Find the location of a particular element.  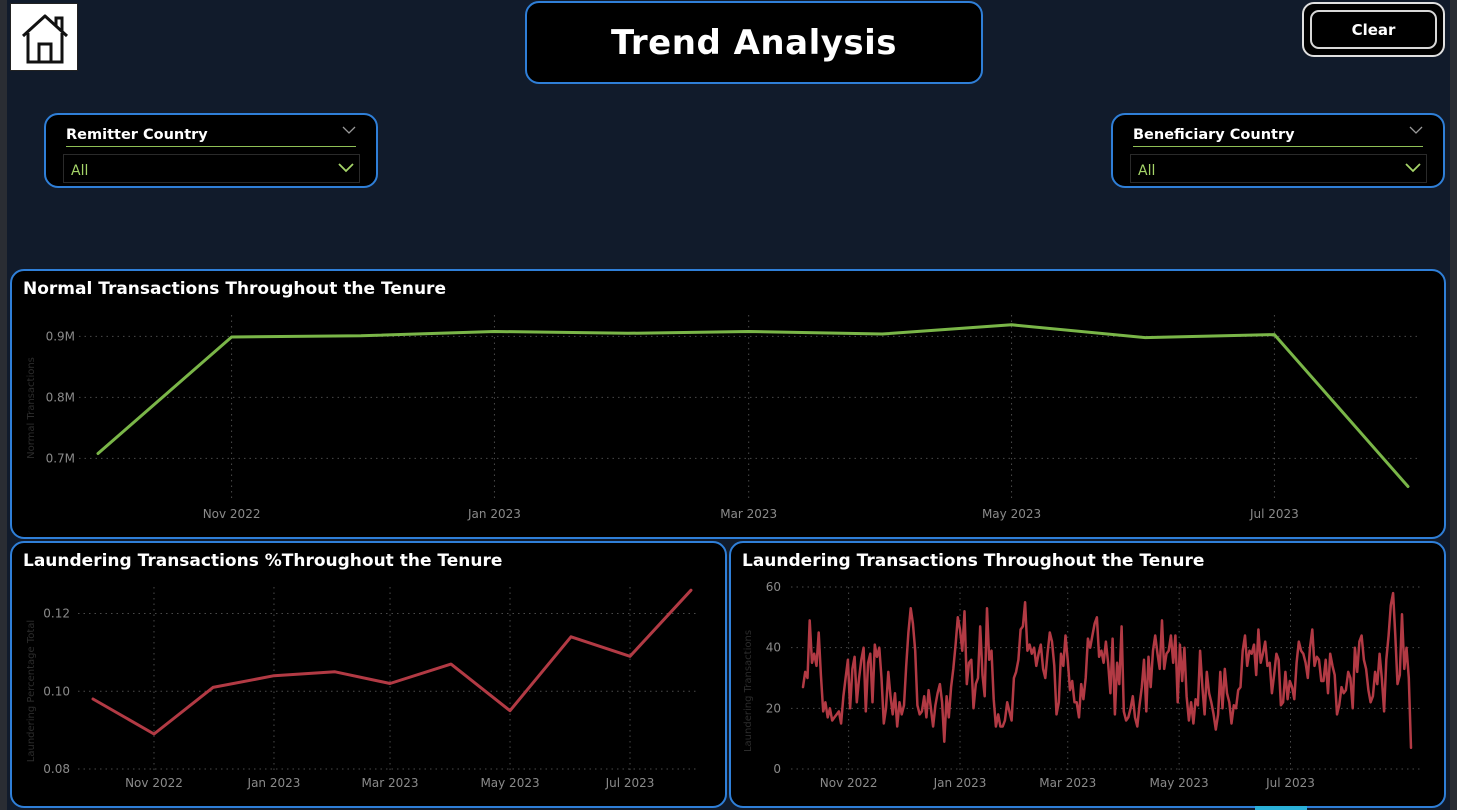

y-tick-label: 0 is located at coordinates (777, 769).